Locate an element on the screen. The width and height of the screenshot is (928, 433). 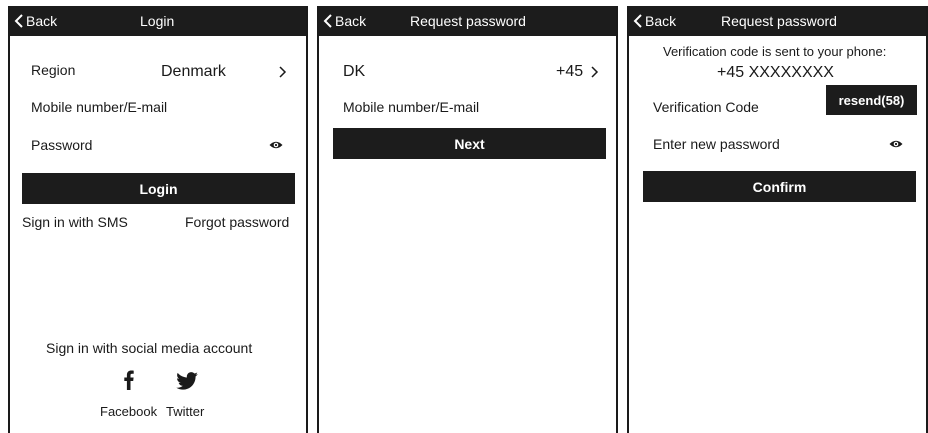
page-title: Login is located at coordinates (157, 21).